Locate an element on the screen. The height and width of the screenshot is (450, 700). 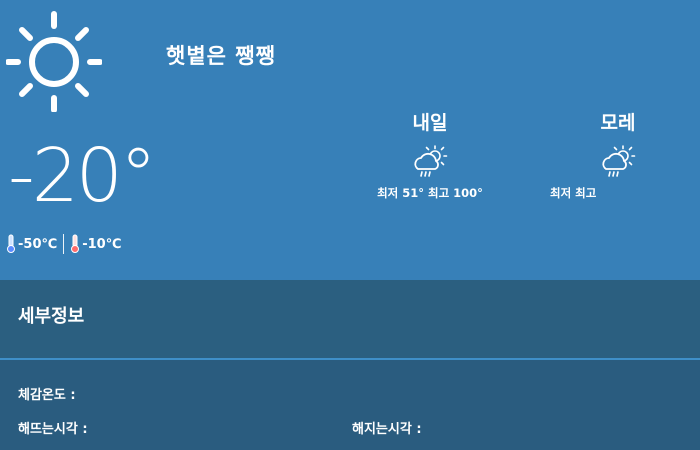
forecast-day-label: 모레 is located at coordinates (618, 123).